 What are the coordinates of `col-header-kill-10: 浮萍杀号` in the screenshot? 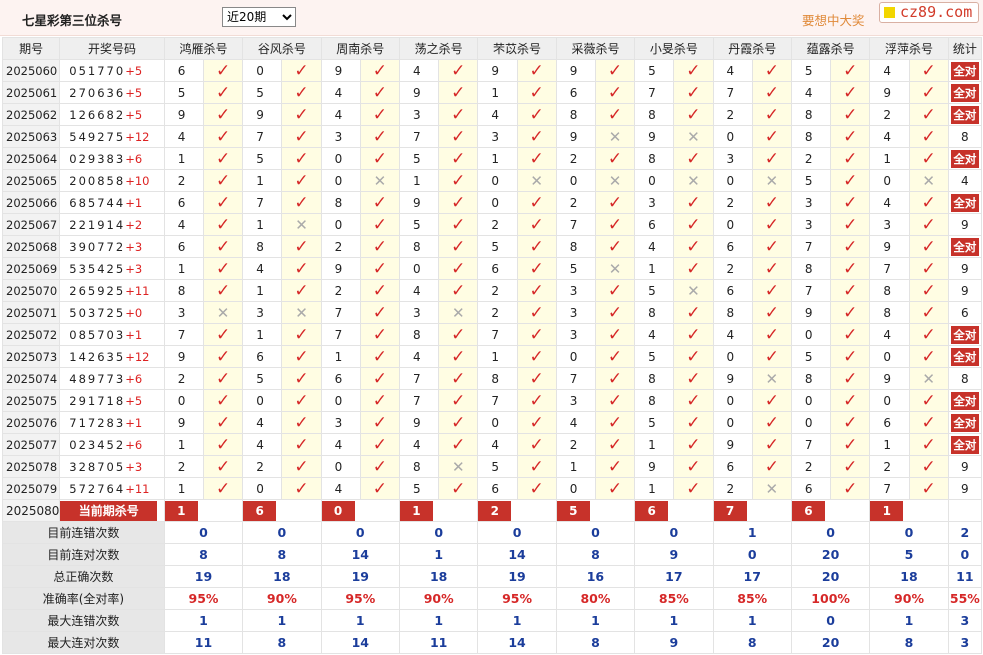 It's located at (909, 48).